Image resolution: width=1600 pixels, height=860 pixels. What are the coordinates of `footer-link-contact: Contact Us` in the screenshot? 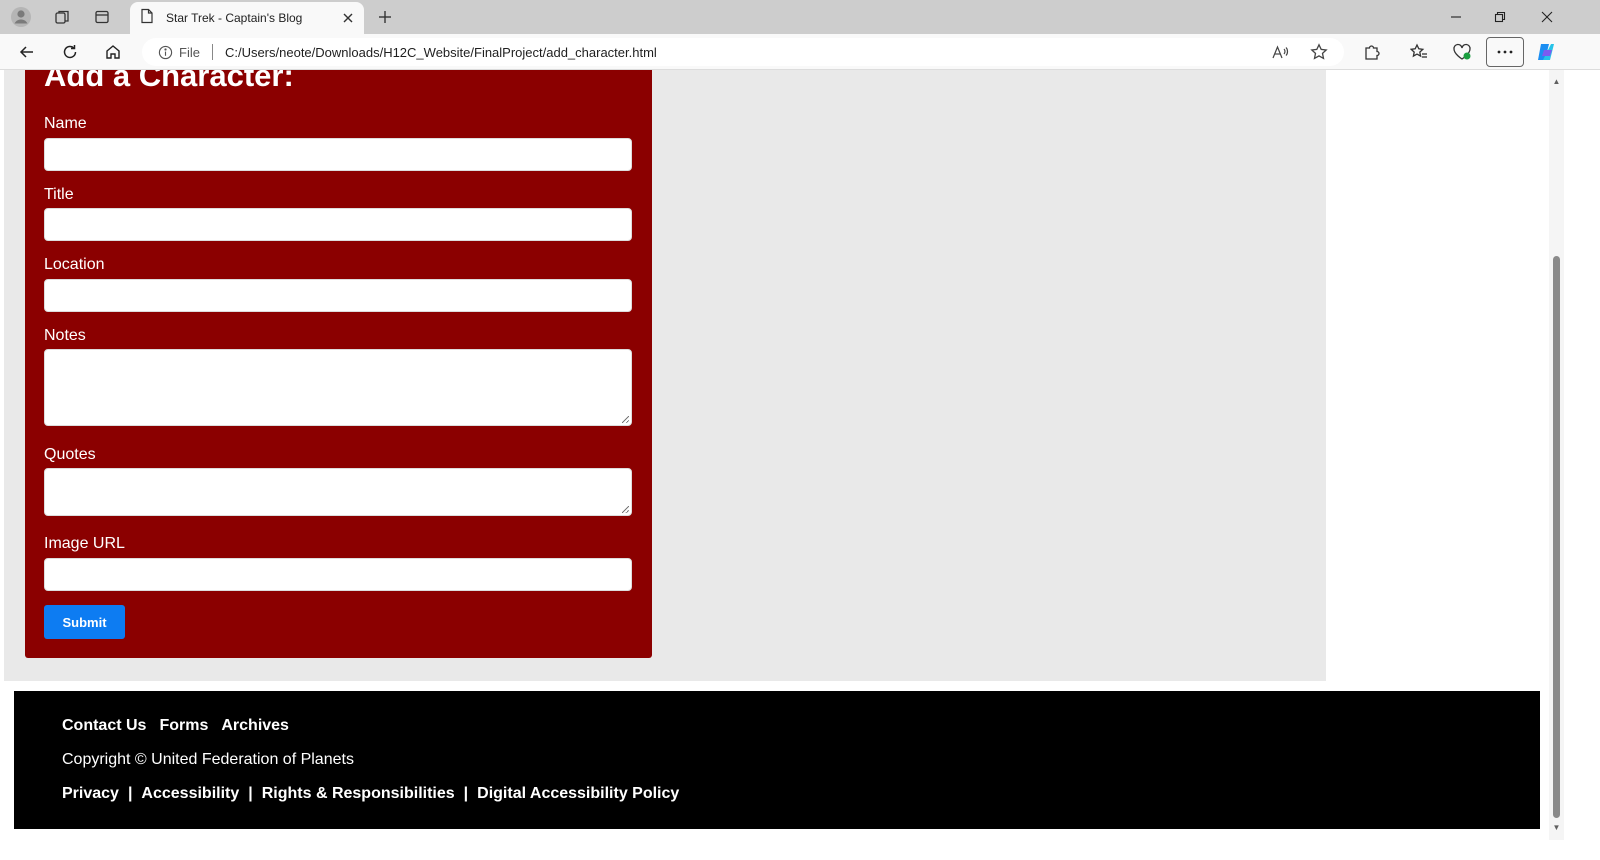 It's located at (104, 726).